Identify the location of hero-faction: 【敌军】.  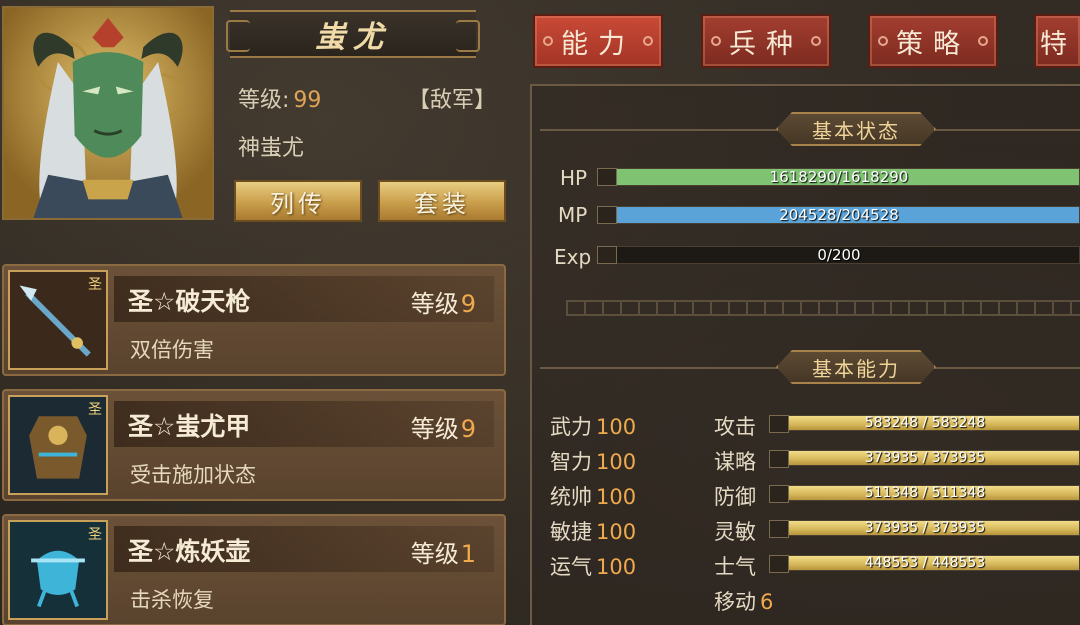
(452, 100).